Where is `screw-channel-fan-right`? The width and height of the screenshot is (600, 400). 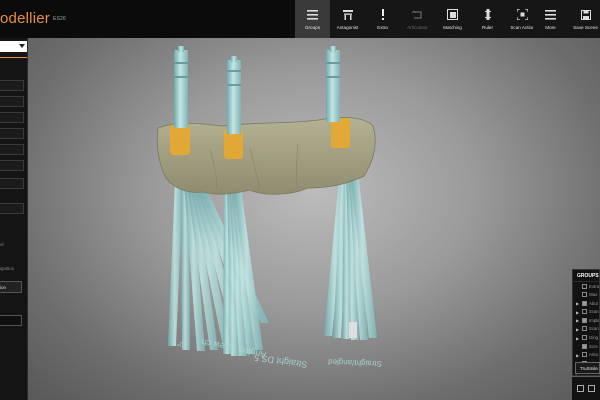 screw-channel-fan-right is located at coordinates (350, 254).